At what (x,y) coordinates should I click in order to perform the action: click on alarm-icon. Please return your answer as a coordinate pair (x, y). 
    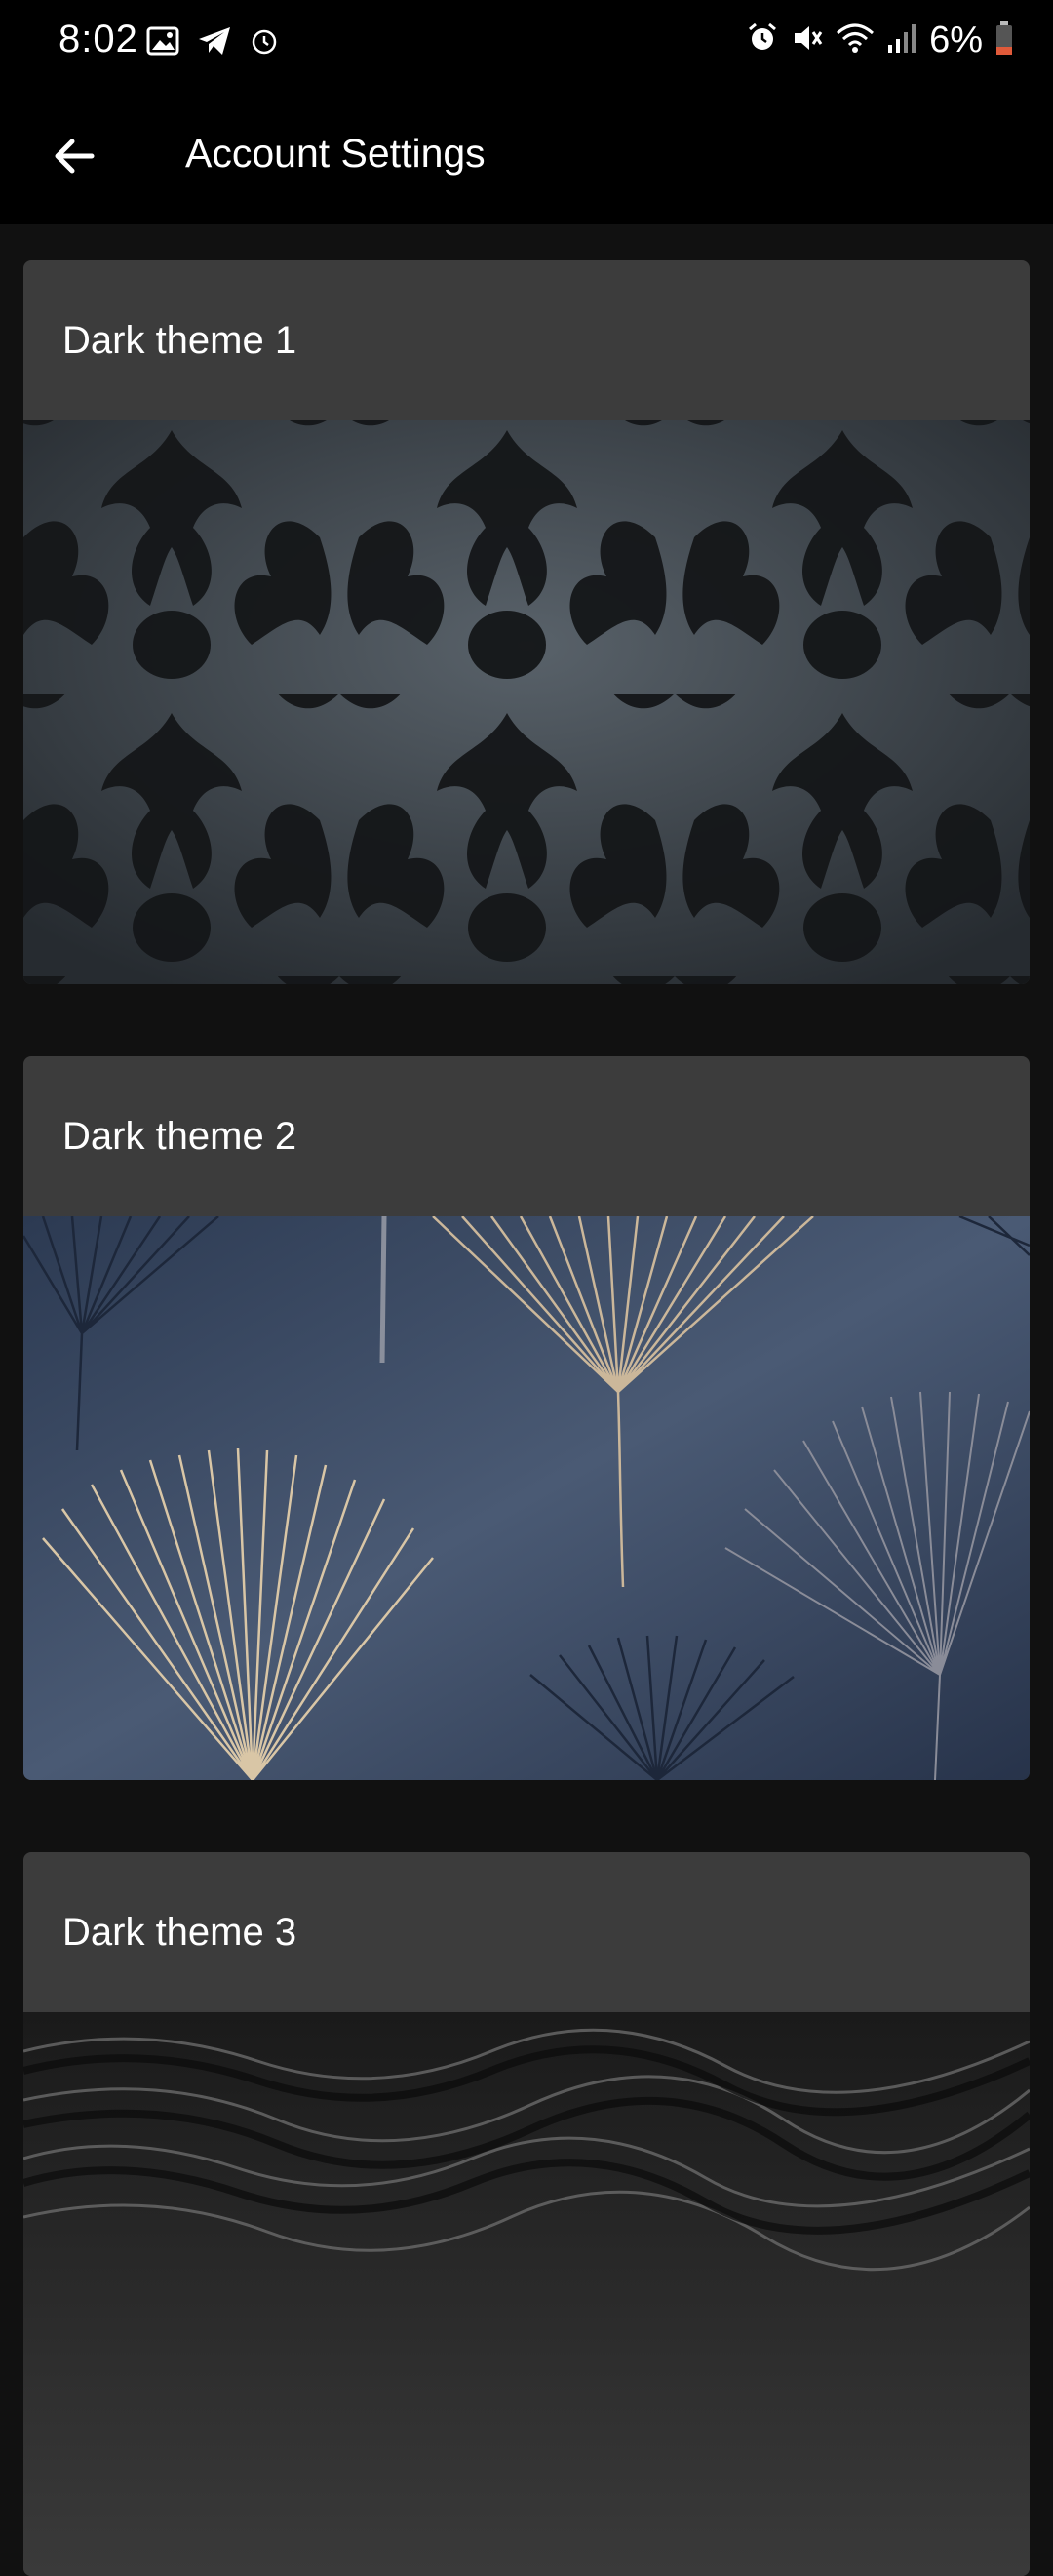
    Looking at the image, I should click on (762, 40).